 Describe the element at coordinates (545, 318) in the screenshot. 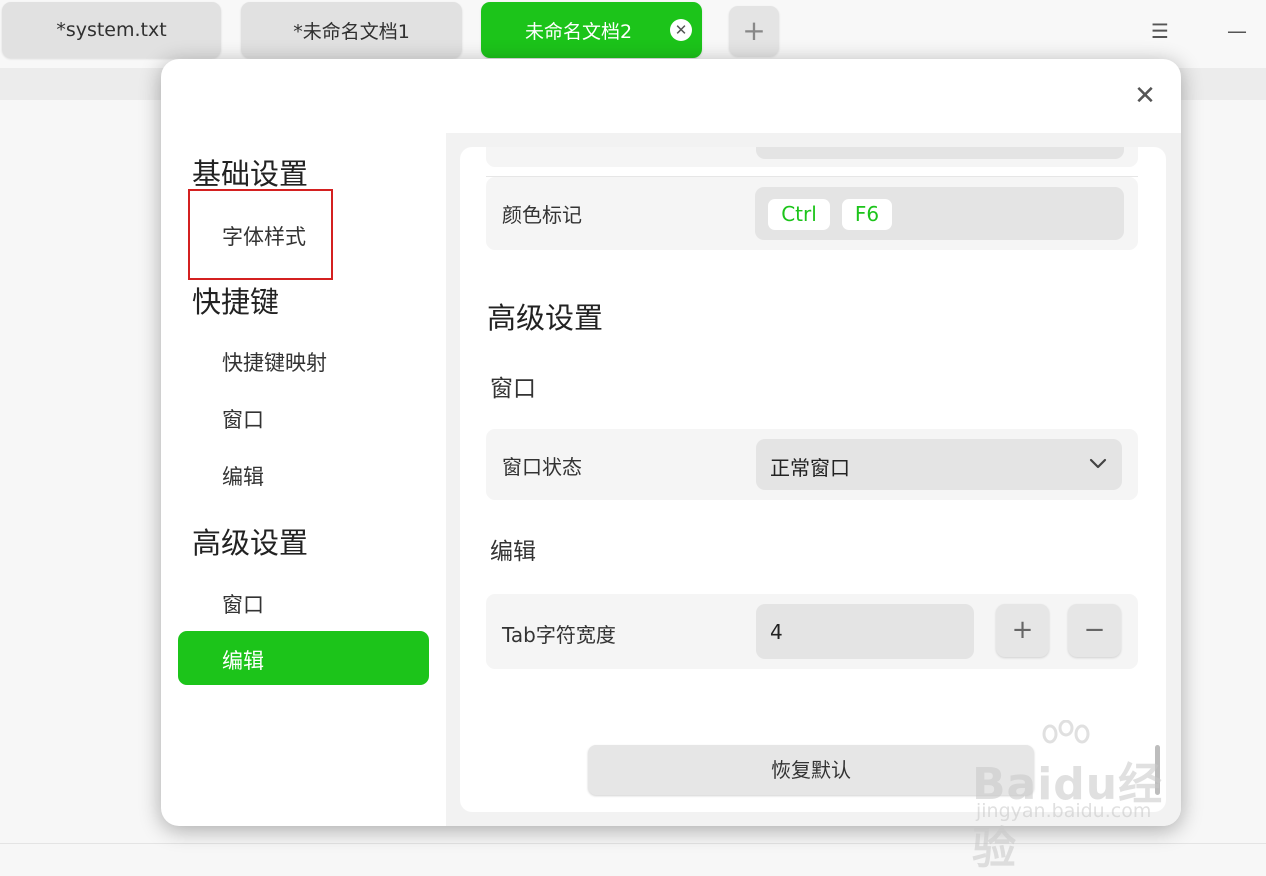

I see `advanced-settings-title: 高级设置` at that location.